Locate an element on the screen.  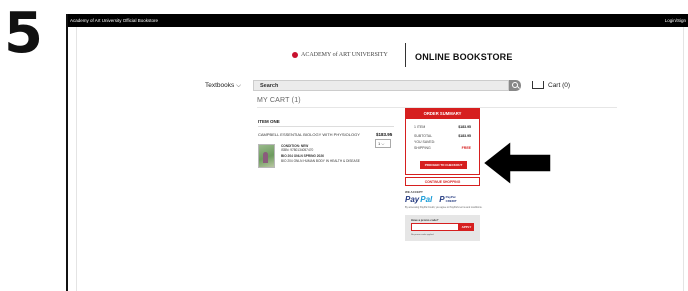
item-price: $183.95 is located at coordinates (384, 134).